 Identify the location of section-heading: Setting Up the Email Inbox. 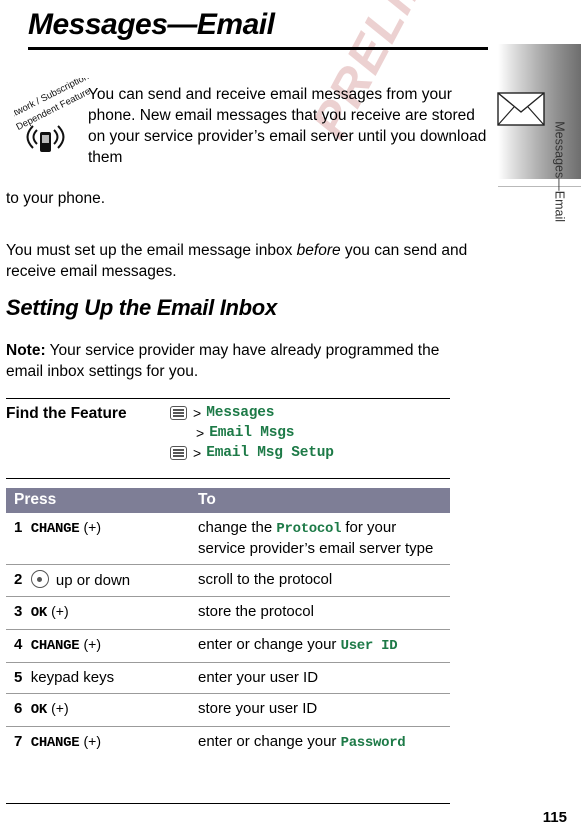
(141, 307).